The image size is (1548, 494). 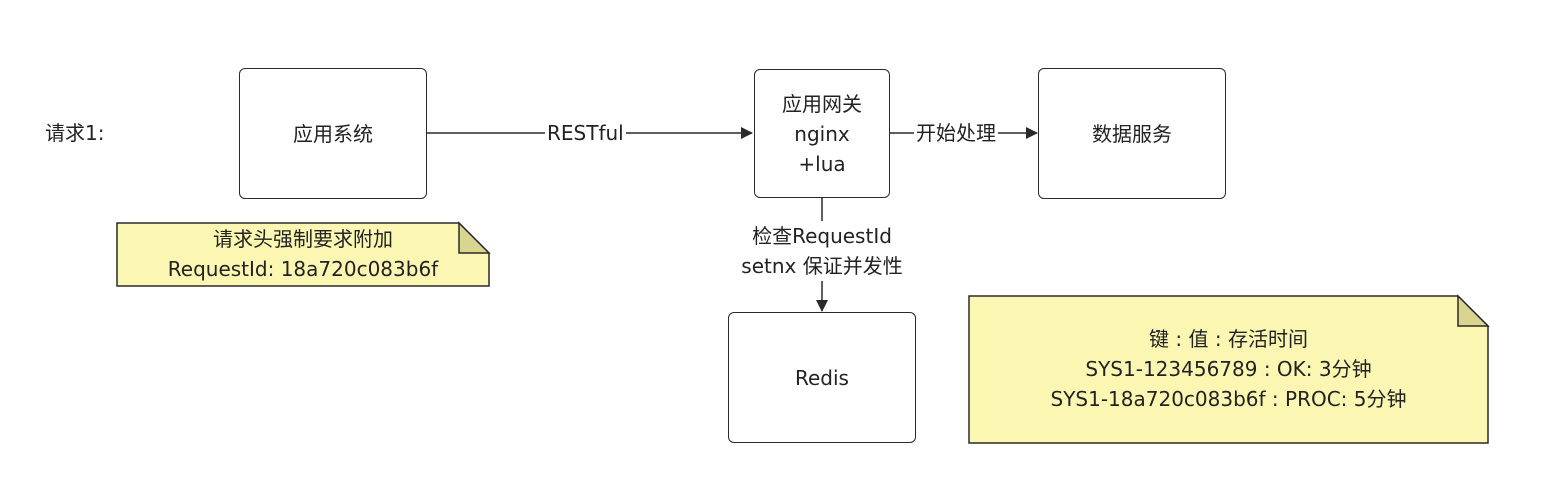 What do you see at coordinates (822, 236) in the screenshot?
I see `edge-label-check-line-1: 检查RequestId` at bounding box center [822, 236].